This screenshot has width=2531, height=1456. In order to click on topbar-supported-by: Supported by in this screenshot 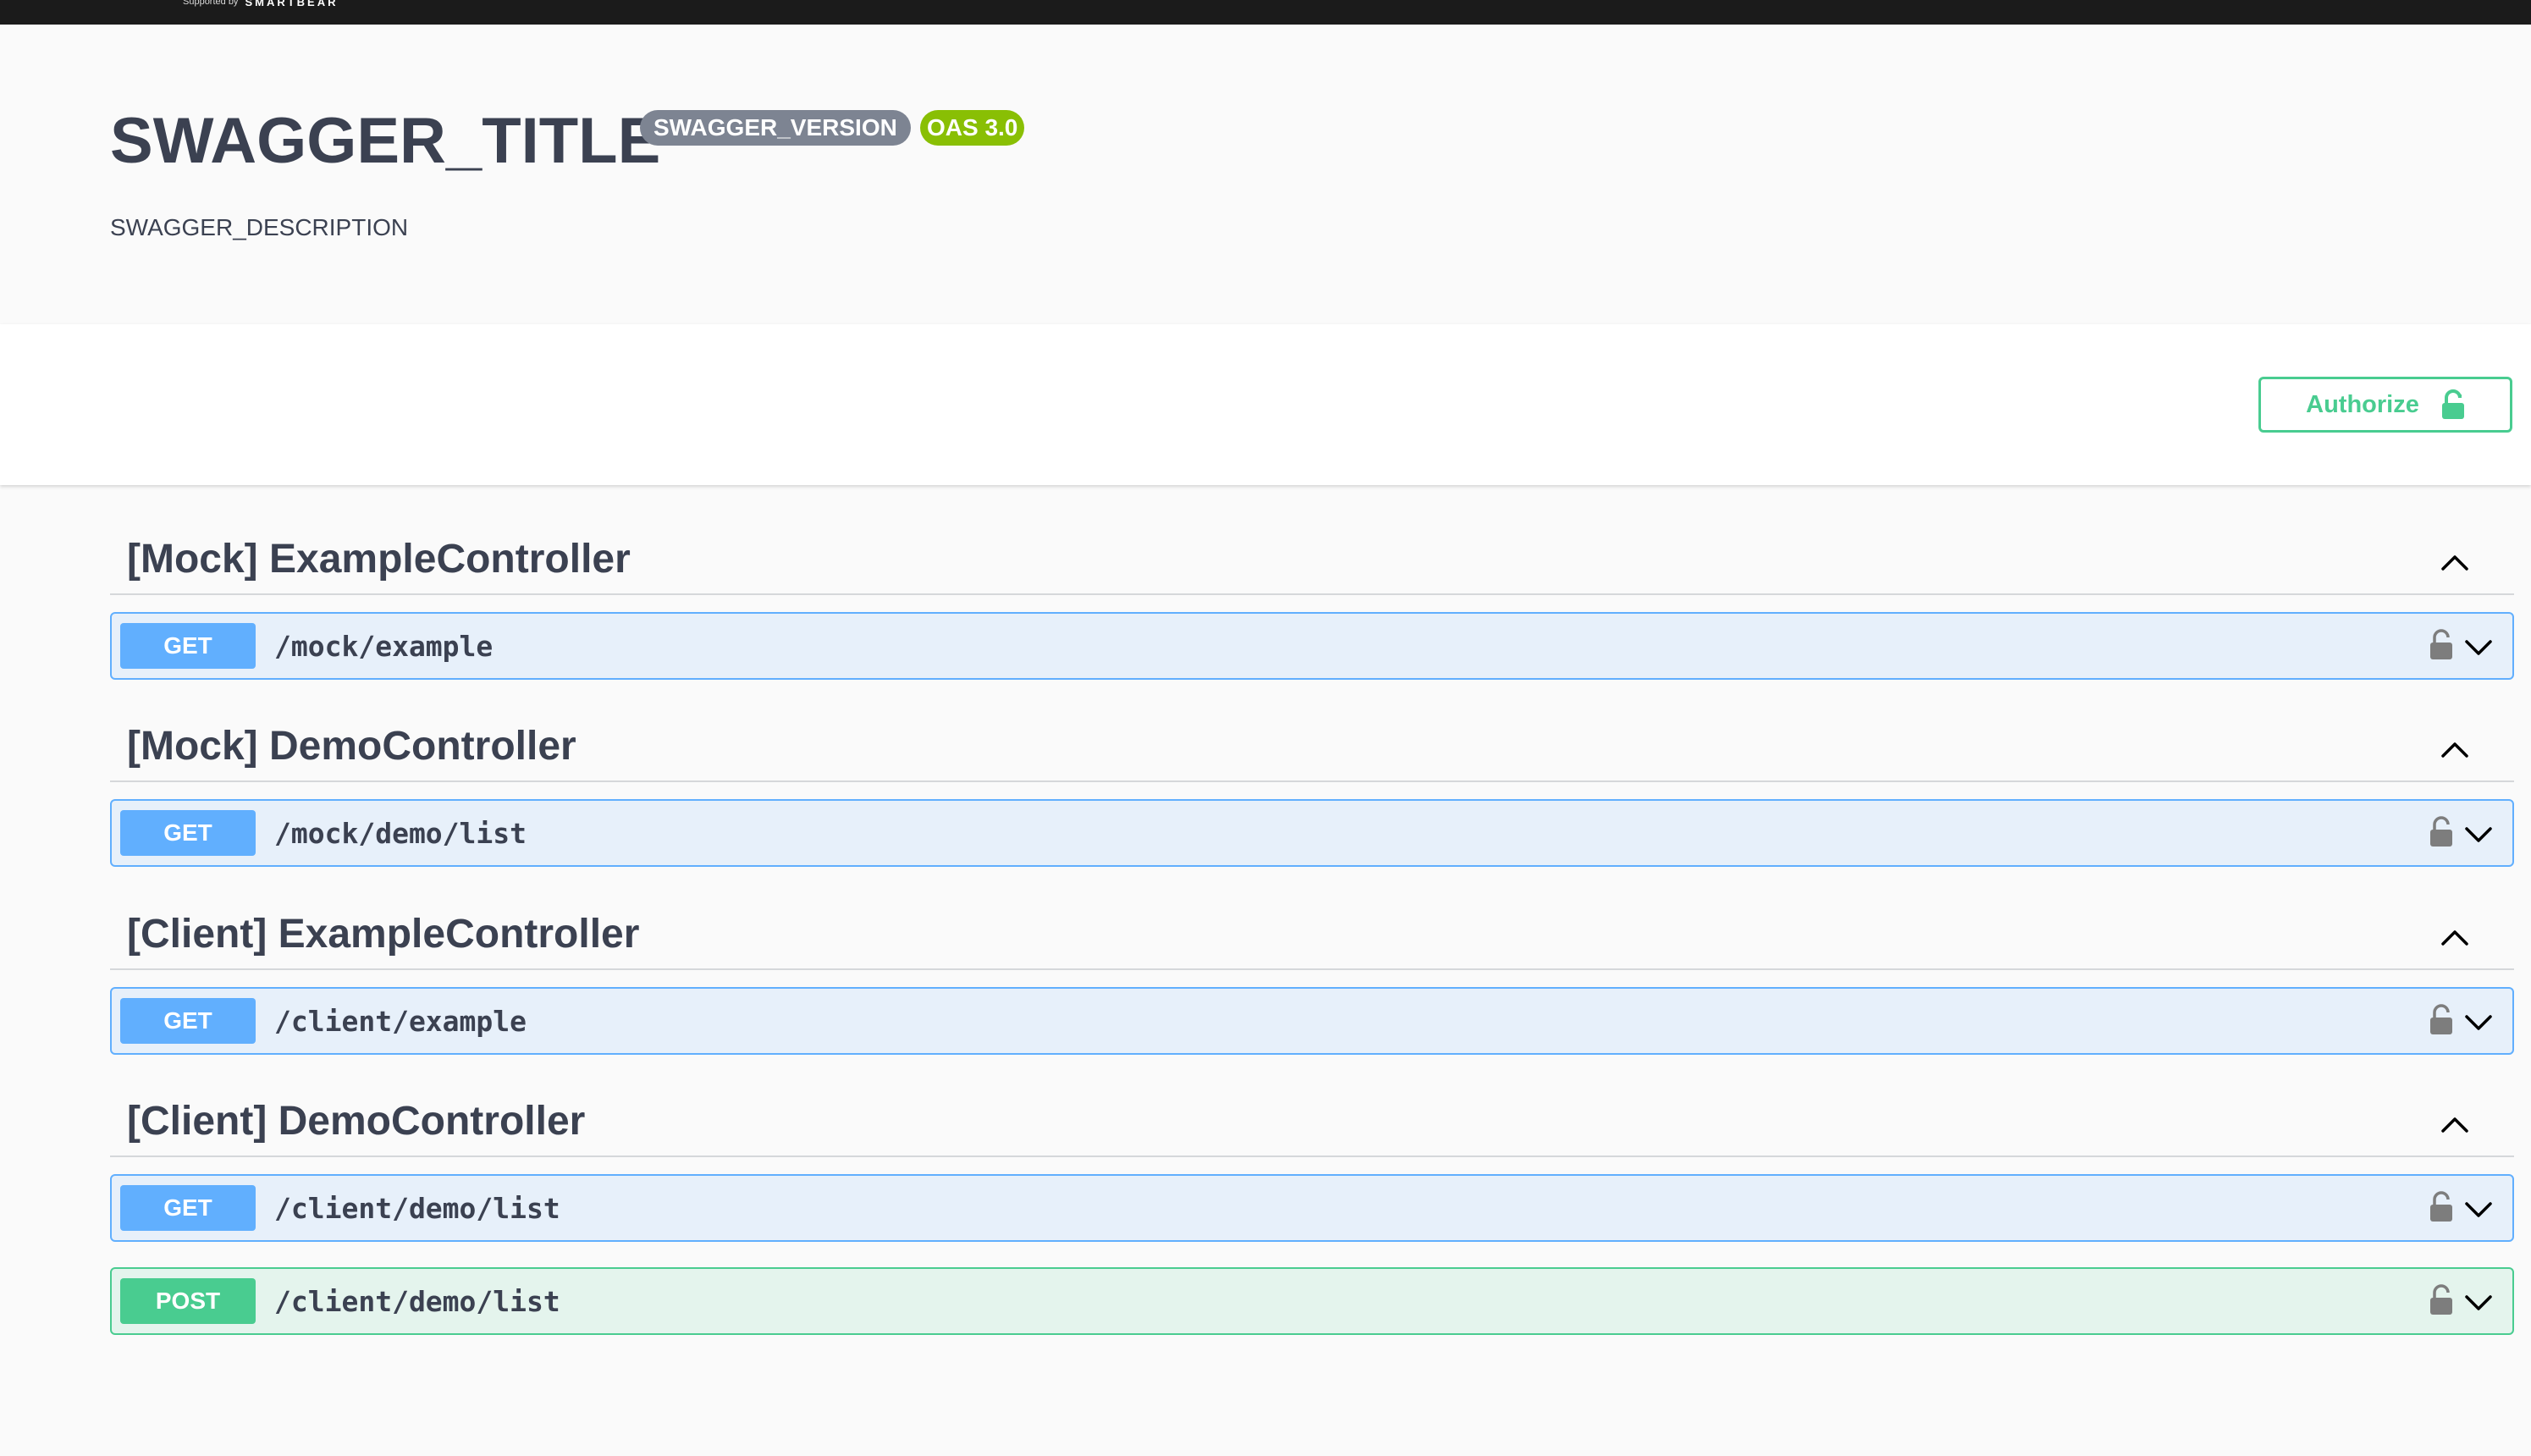, I will do `click(211, 4)`.